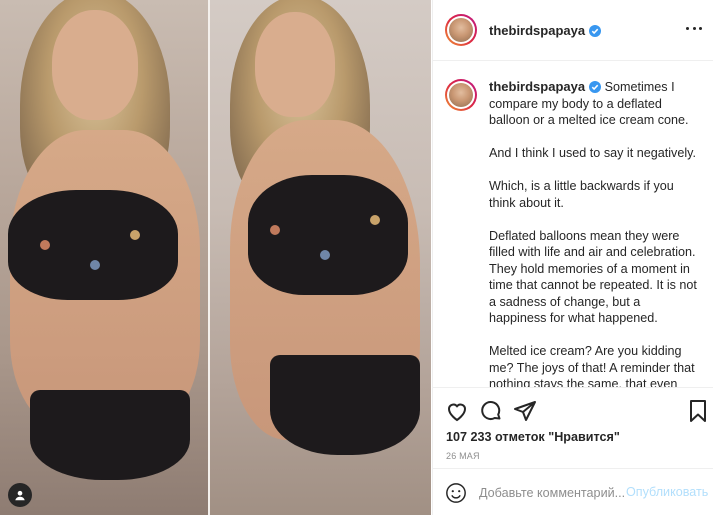 Image resolution: width=713 pixels, height=518 pixels. I want to click on comment-input, so click(553, 493).